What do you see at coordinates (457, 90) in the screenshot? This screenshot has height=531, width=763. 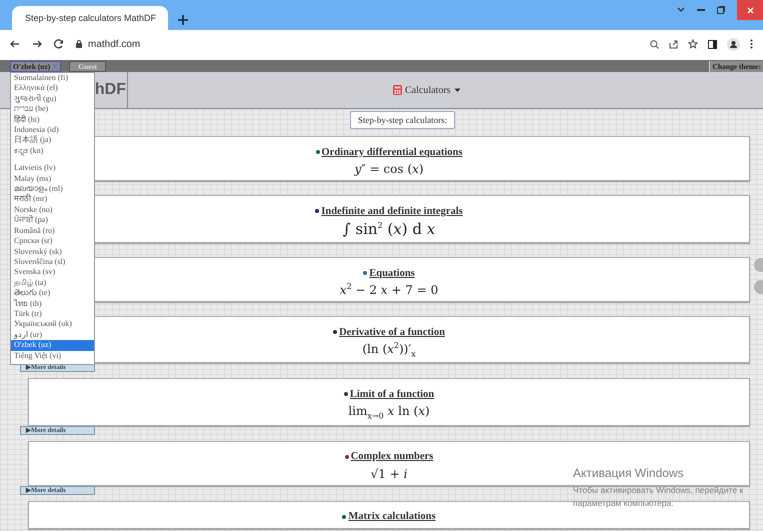 I see `caret-icon` at bounding box center [457, 90].